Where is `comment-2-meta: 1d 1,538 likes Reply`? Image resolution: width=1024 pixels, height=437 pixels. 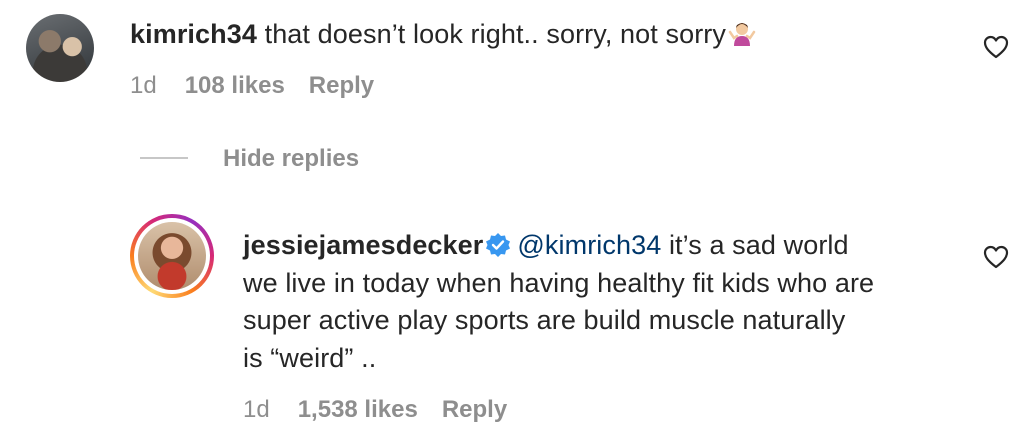
comment-2-meta: 1d 1,538 likes Reply is located at coordinates (375, 410).